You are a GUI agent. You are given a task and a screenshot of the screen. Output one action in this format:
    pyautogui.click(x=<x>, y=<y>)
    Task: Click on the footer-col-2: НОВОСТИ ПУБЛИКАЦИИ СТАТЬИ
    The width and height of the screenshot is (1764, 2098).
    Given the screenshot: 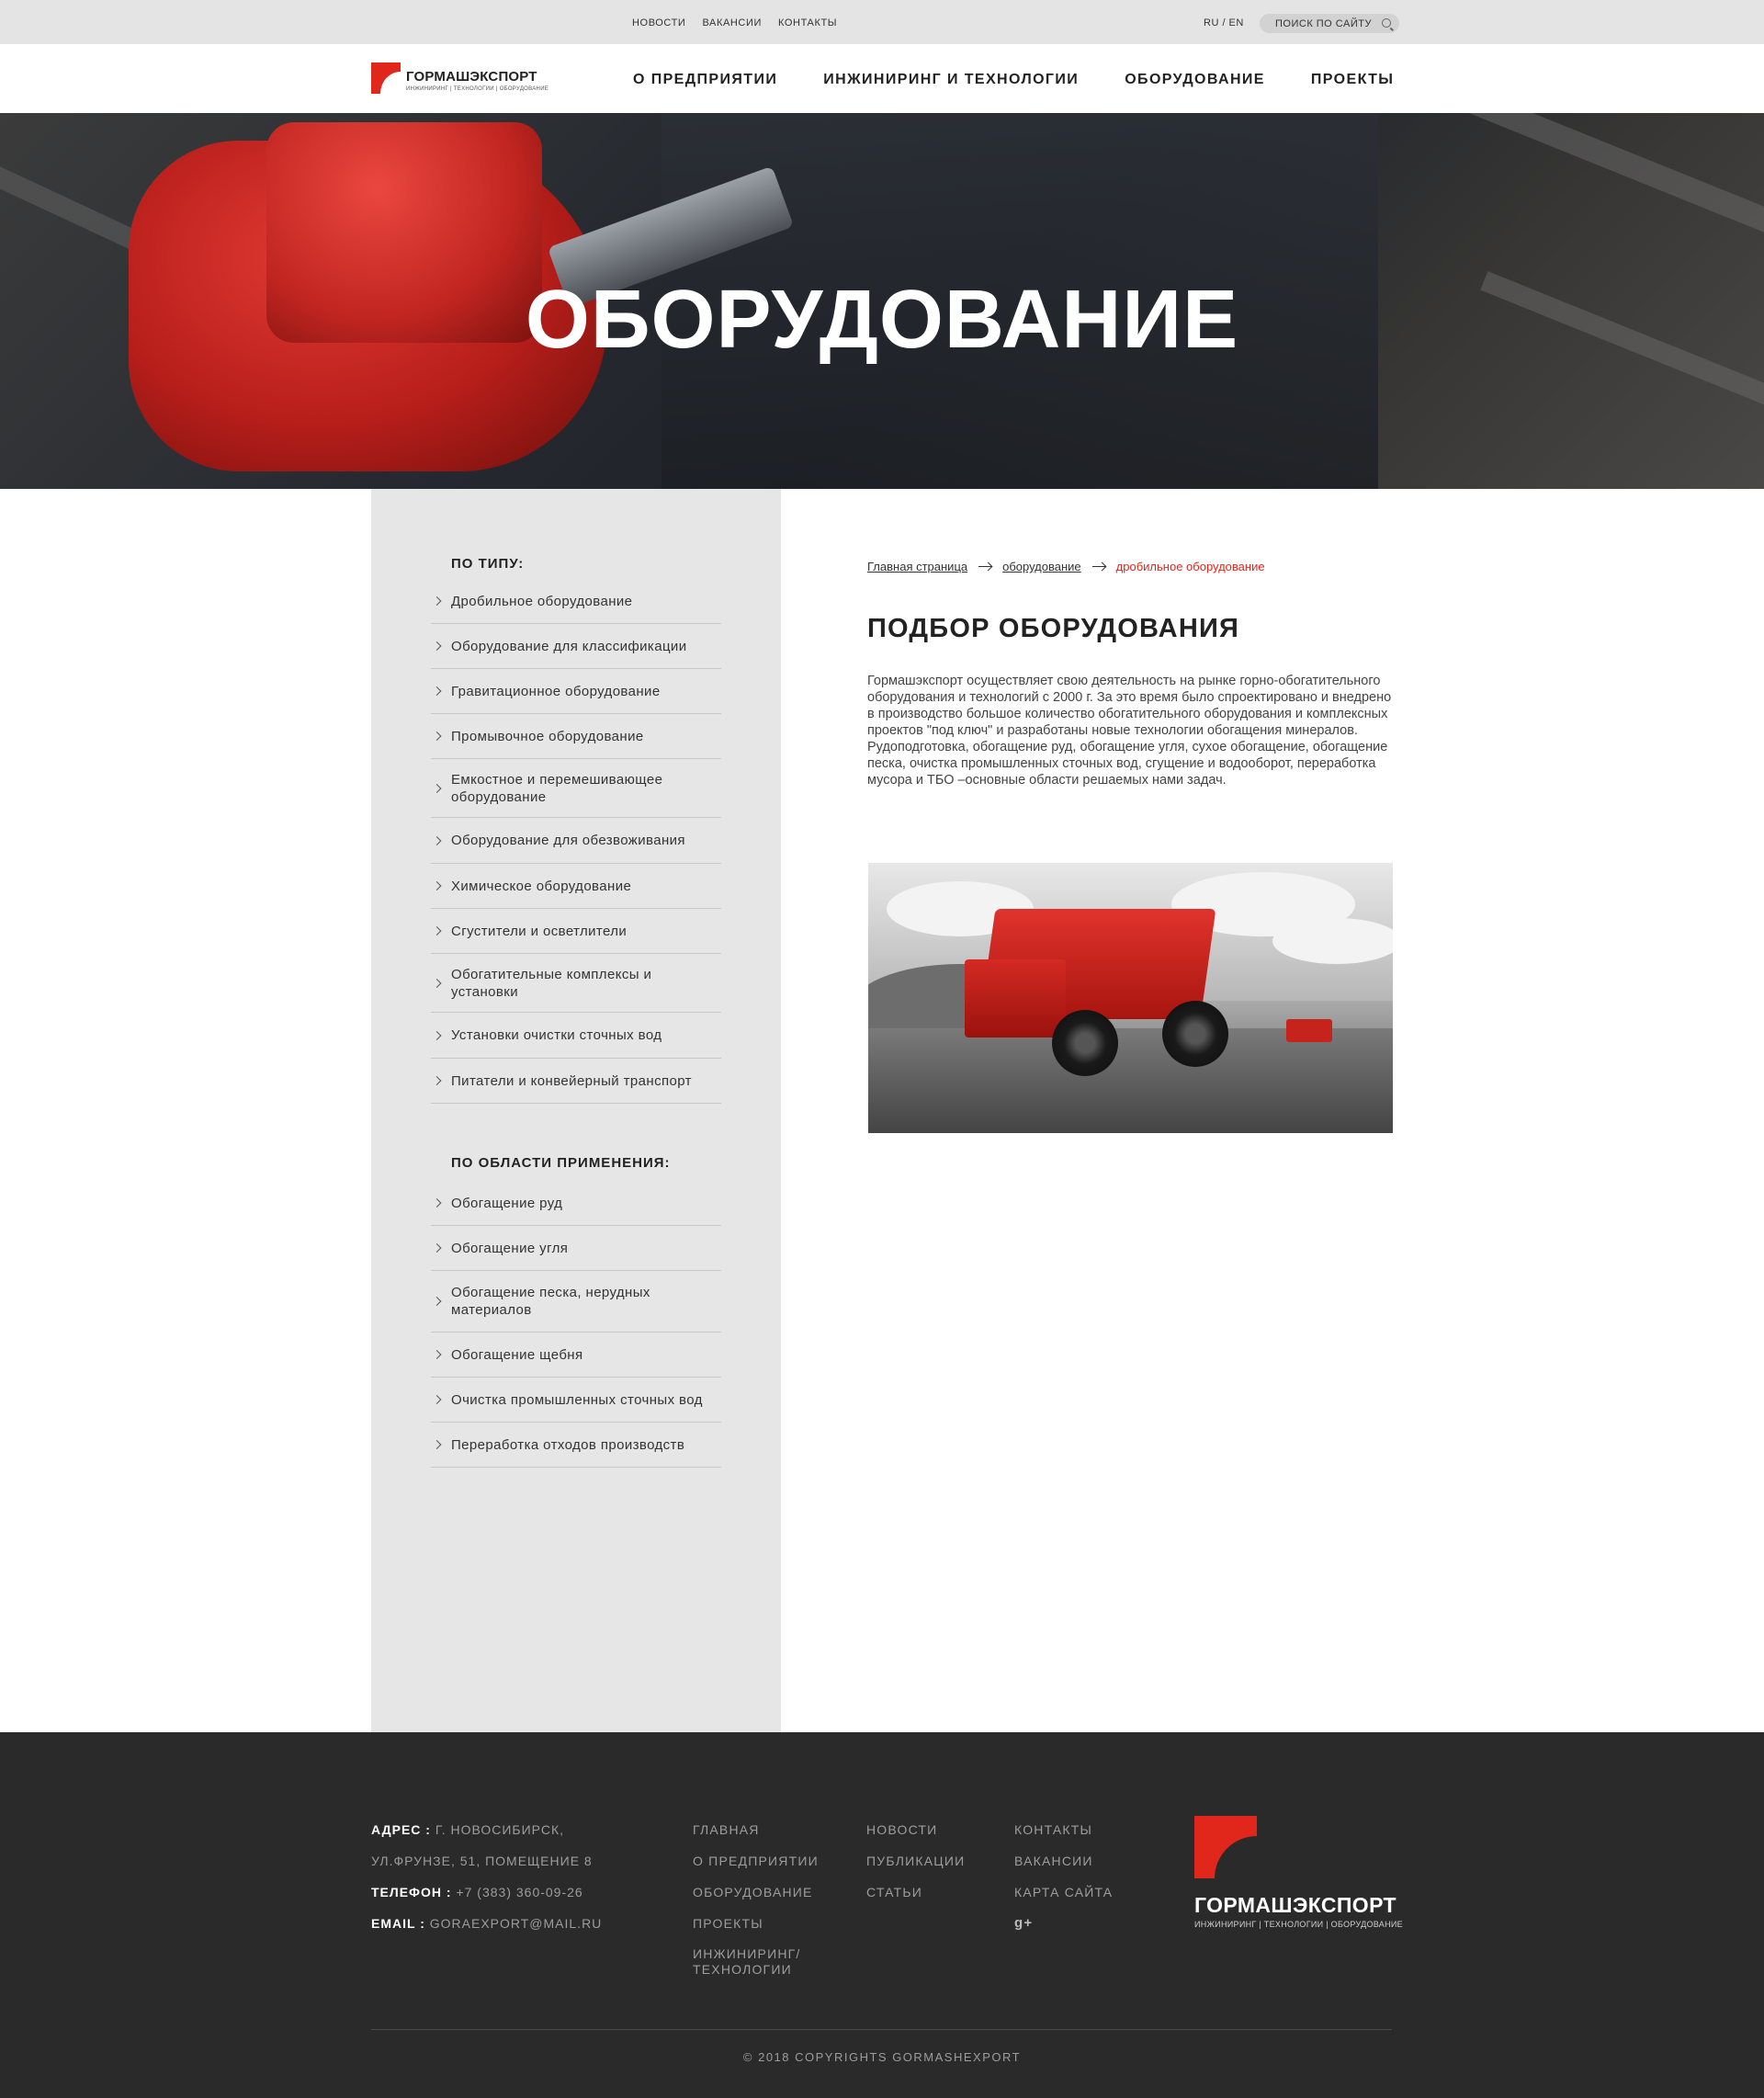 What is the action you would take?
    pyautogui.click(x=916, y=1861)
    